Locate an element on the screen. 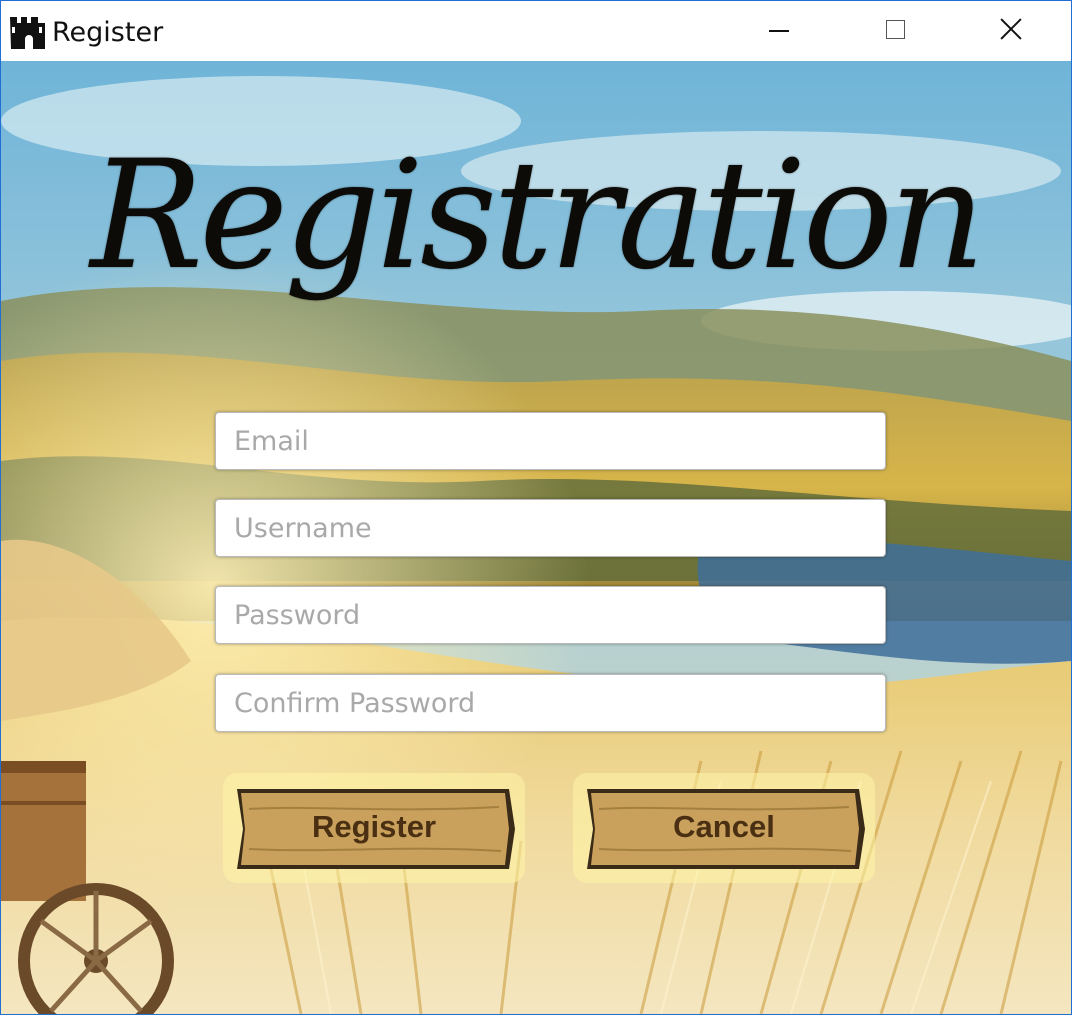 This screenshot has height=1015, width=1072. cancel-label: Cancel is located at coordinates (724, 826).